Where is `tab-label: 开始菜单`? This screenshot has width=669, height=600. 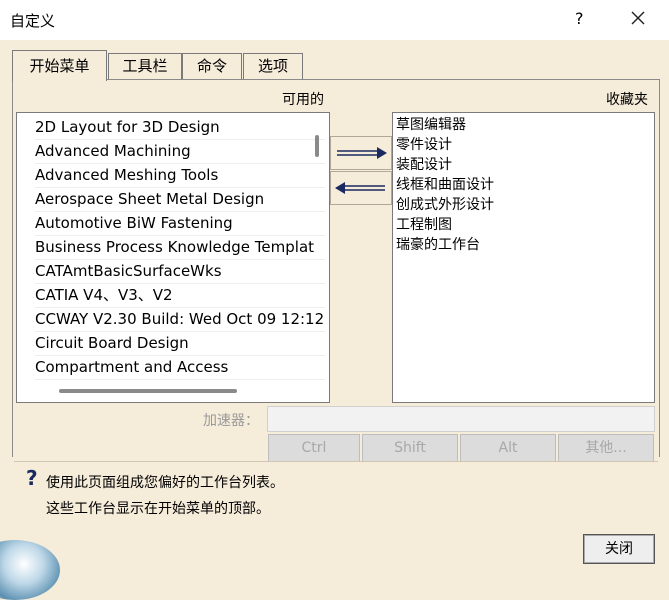
tab-label: 开始菜单 is located at coordinates (59, 66).